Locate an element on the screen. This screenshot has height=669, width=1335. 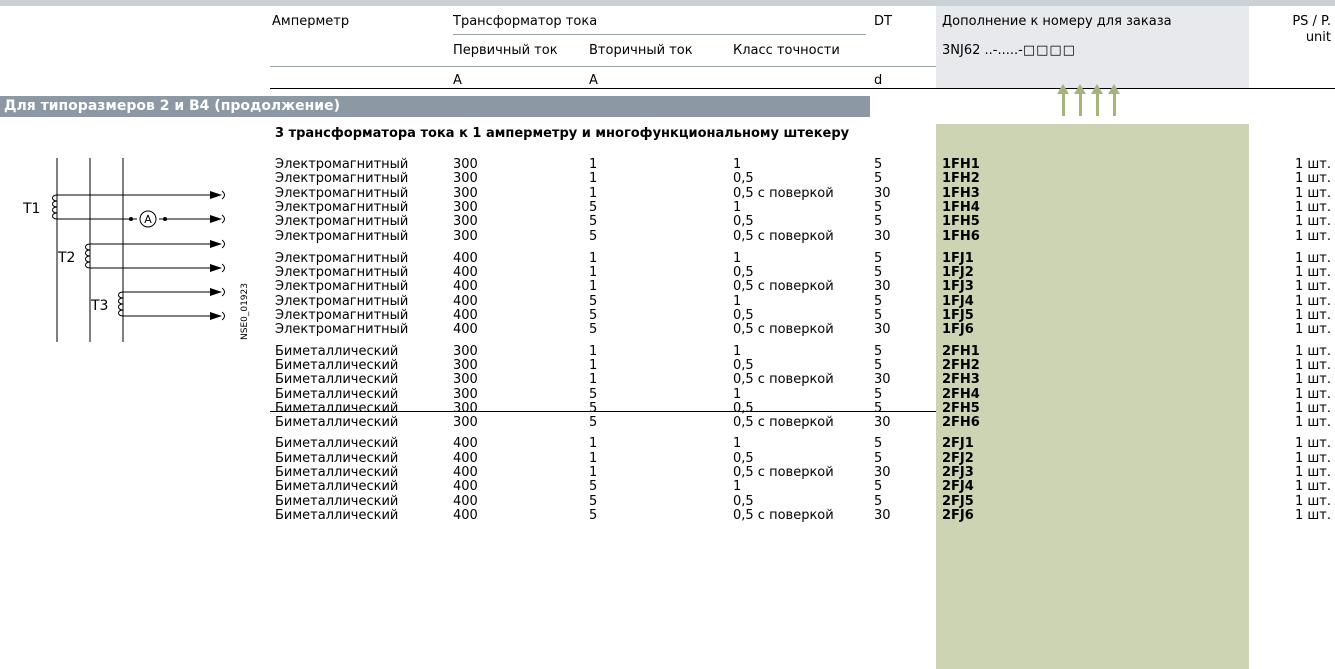
table-row: Электромагнитный 400 5 0,5 5 1FJ5 1 шт. is located at coordinates (665, 316).